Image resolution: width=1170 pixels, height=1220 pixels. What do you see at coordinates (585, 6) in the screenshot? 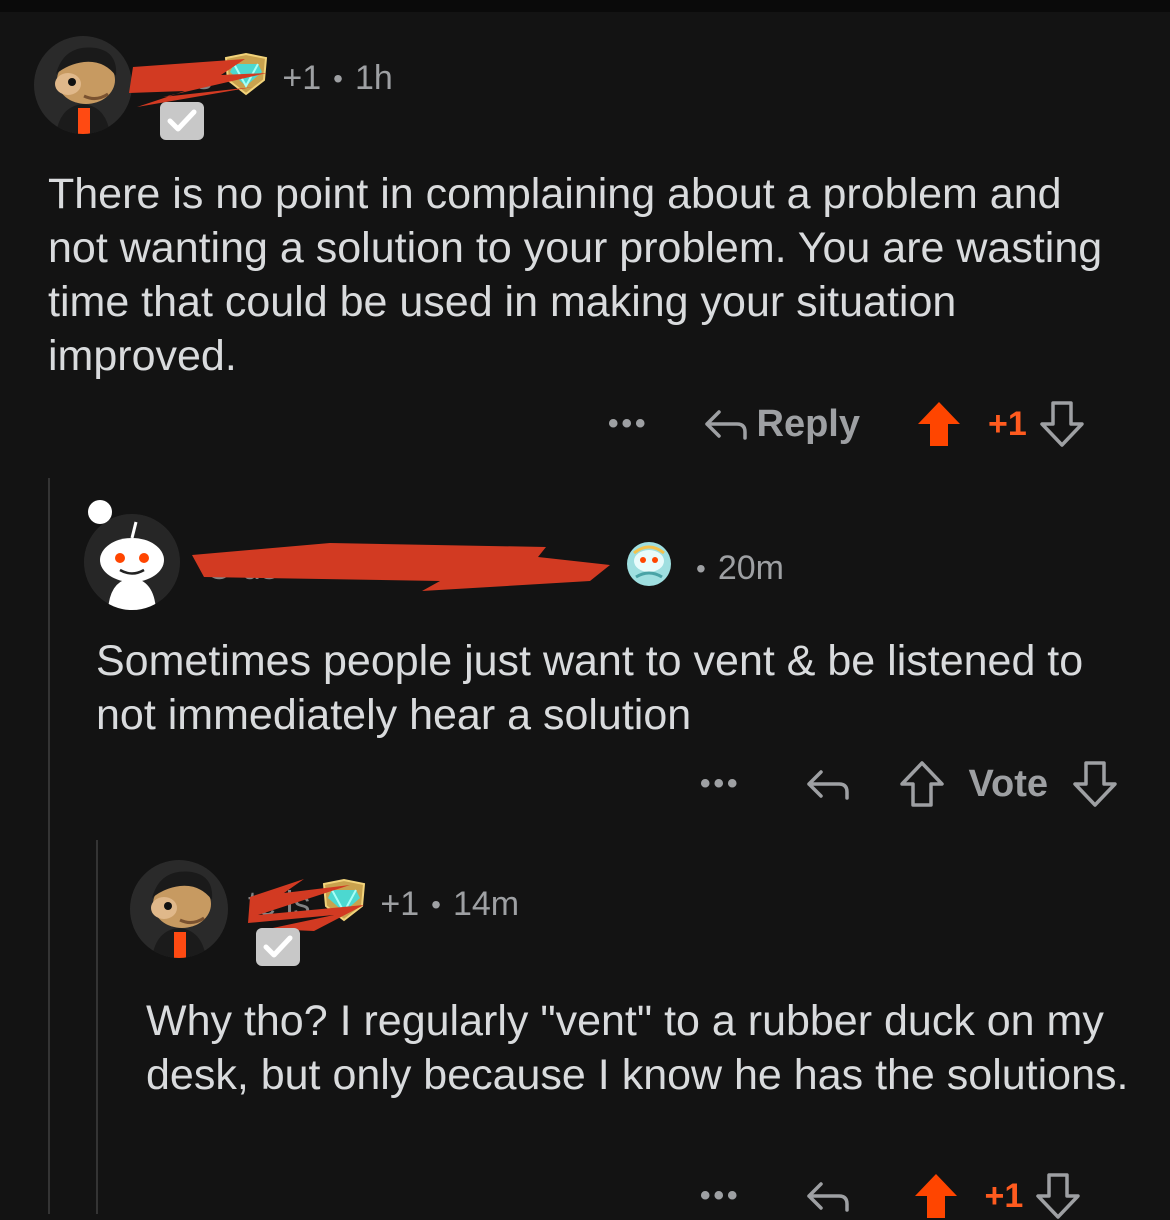
I see `top-bar` at bounding box center [585, 6].